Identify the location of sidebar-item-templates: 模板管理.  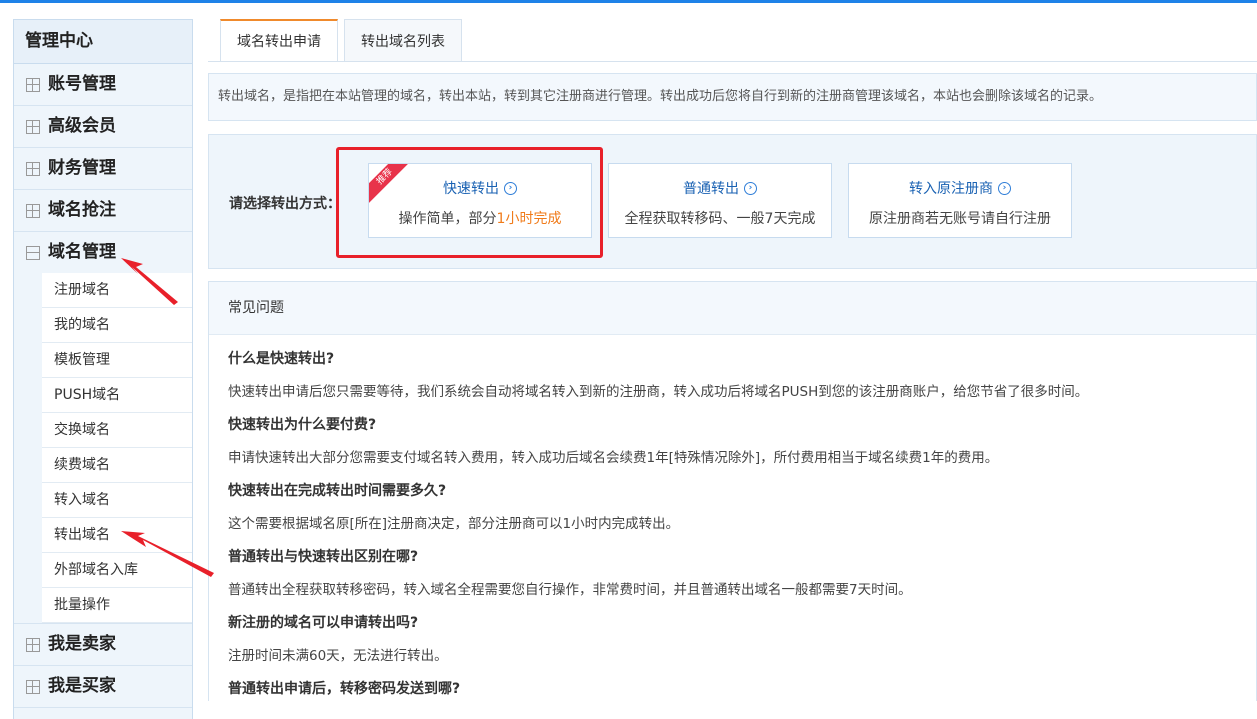
(117, 360).